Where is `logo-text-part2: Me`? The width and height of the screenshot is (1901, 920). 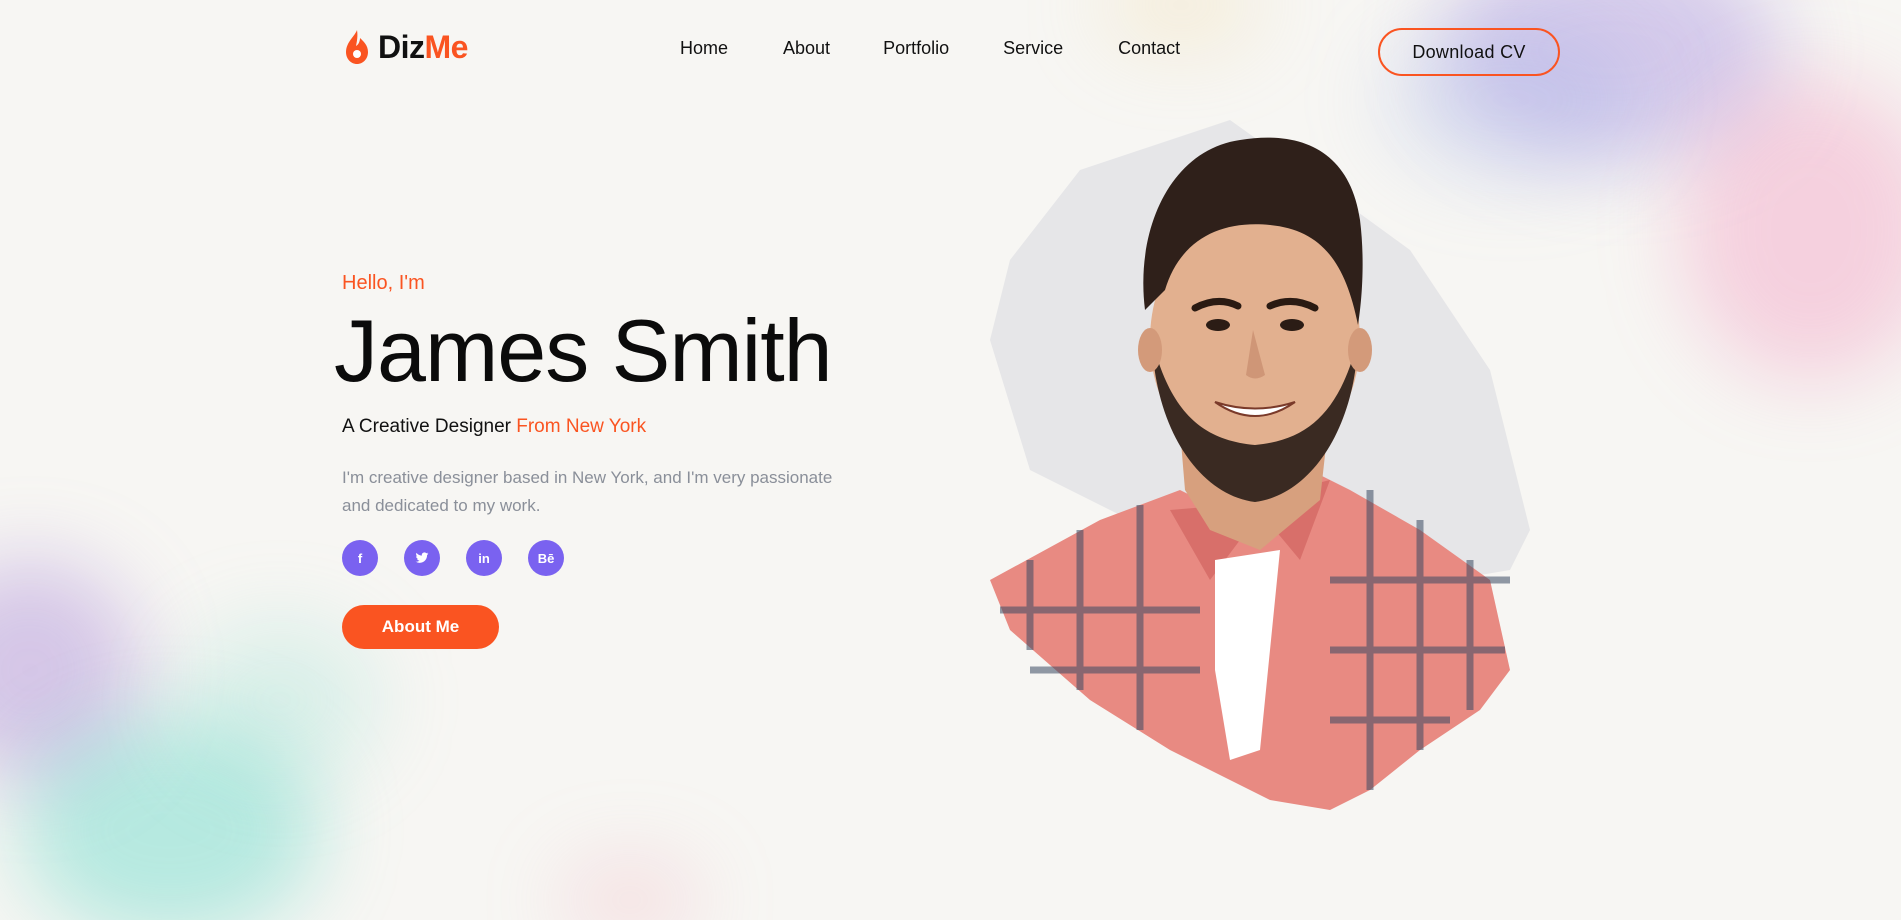 logo-text-part2: Me is located at coordinates (446, 47).